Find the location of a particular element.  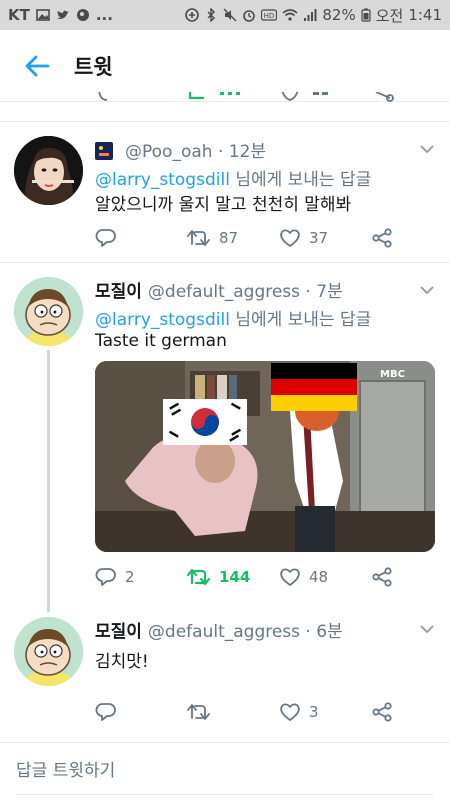

germany-flag is located at coordinates (314, 387).